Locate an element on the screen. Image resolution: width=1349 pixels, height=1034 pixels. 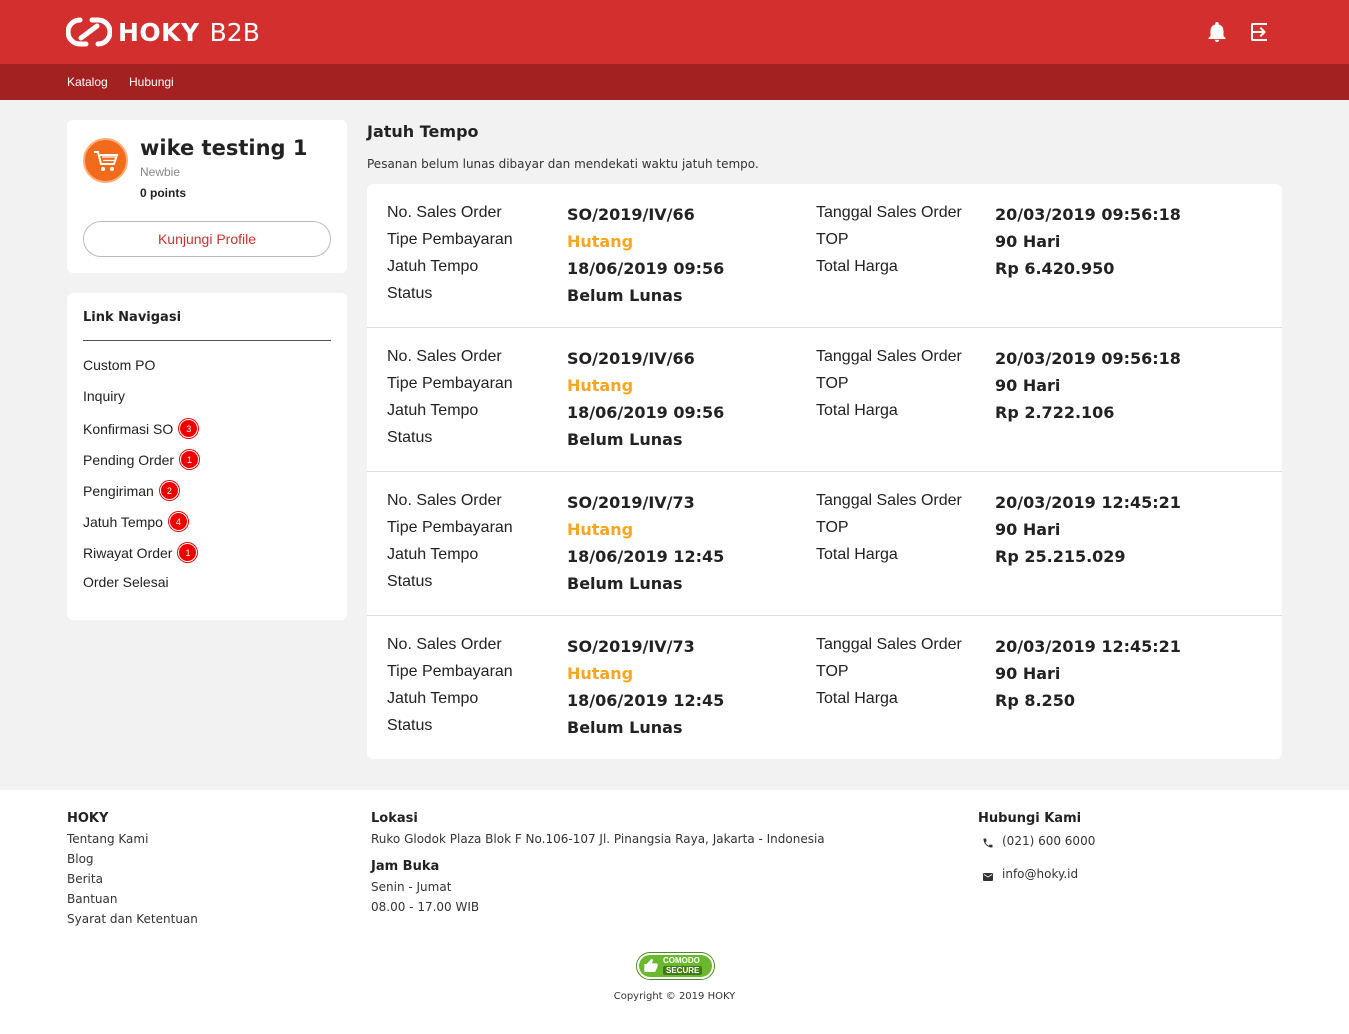
sidenav-item-label: Order Selesai is located at coordinates (126, 582).